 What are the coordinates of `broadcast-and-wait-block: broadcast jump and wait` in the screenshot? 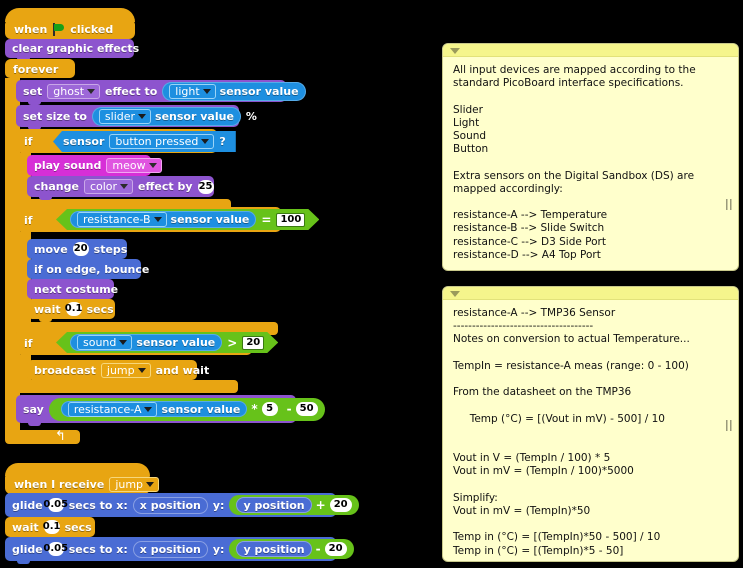 It's located at (118, 371).